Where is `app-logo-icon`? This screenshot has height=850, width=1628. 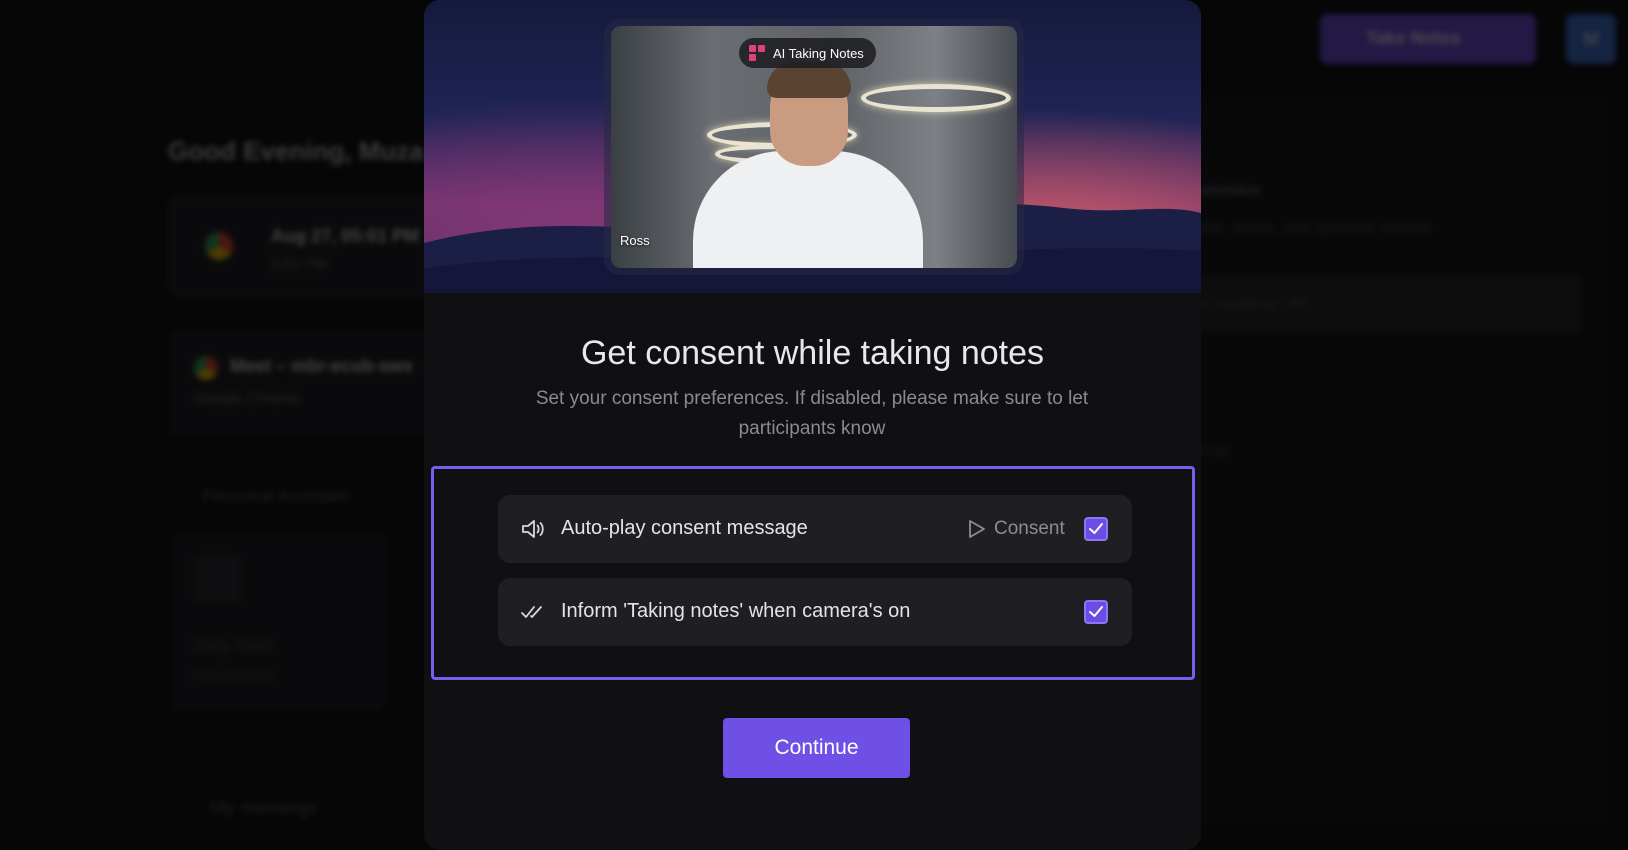 app-logo-icon is located at coordinates (757, 53).